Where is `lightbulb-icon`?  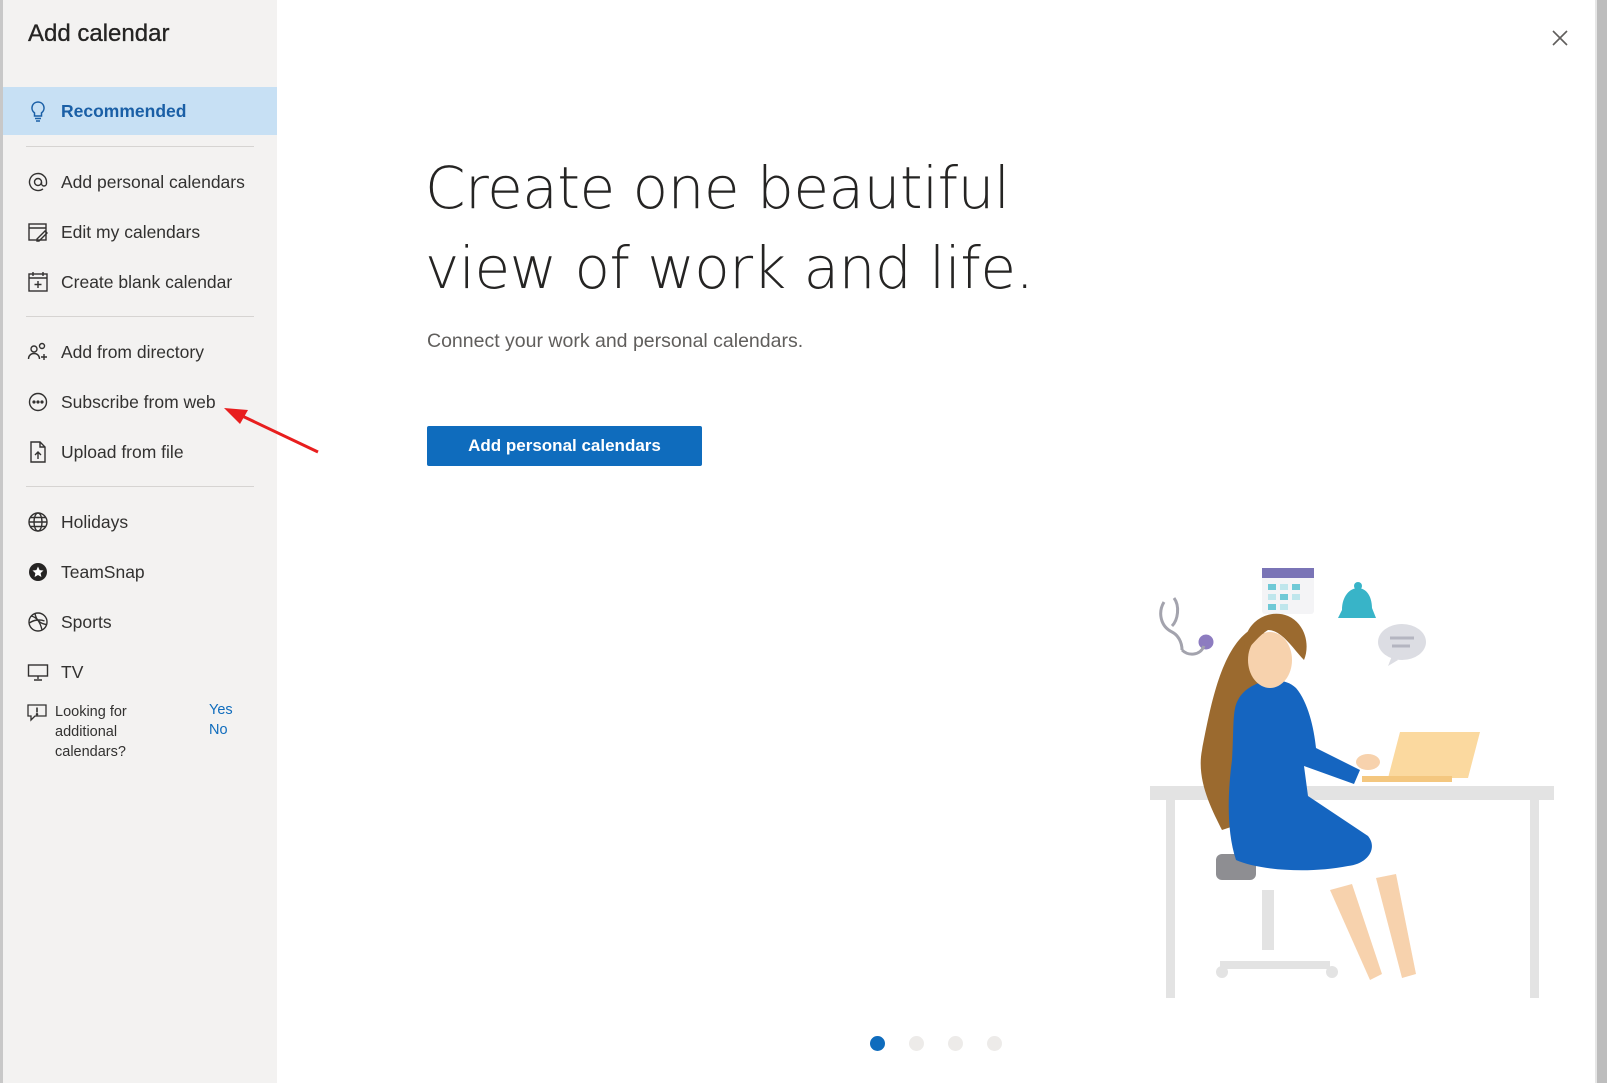 lightbulb-icon is located at coordinates (38, 111).